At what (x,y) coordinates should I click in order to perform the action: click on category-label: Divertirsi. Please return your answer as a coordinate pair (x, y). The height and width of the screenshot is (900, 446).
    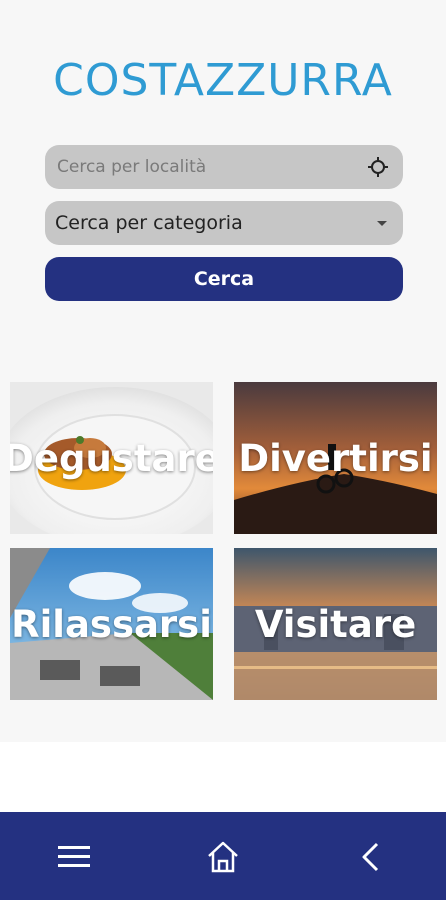
    Looking at the image, I should click on (335, 458).